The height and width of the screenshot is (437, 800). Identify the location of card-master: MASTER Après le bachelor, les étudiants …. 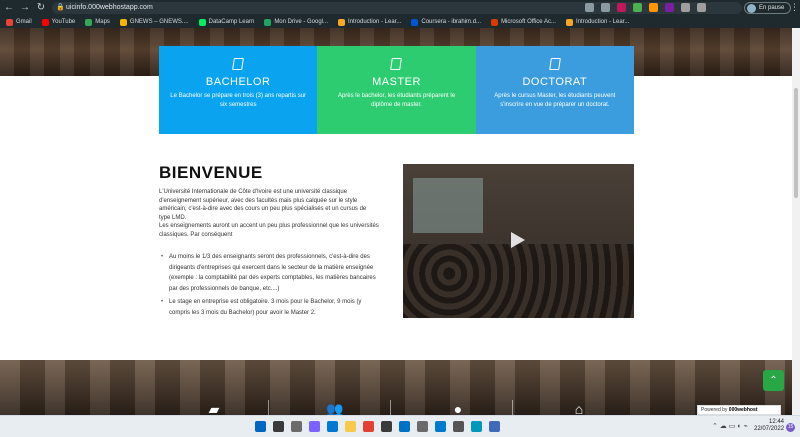
(396, 90).